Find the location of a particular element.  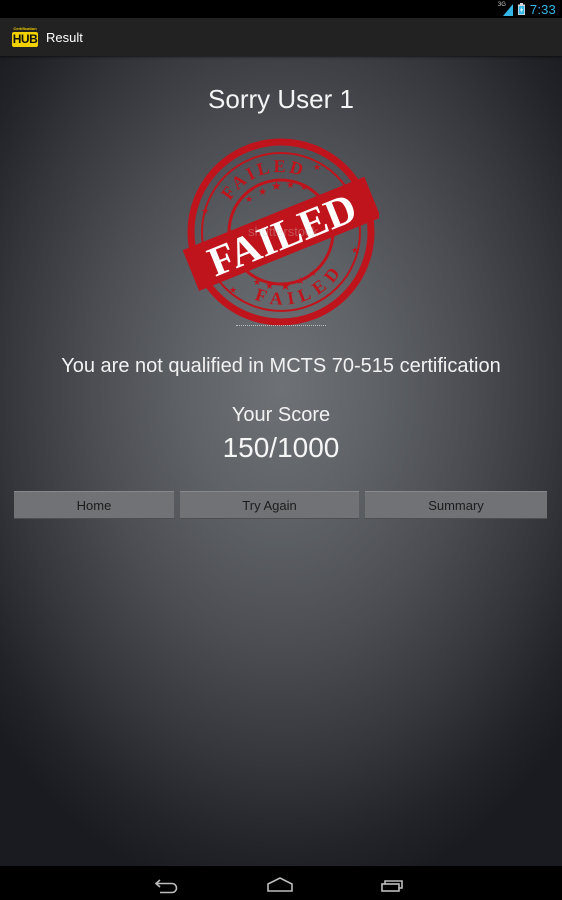

battery-charging-icon is located at coordinates (521, 9).